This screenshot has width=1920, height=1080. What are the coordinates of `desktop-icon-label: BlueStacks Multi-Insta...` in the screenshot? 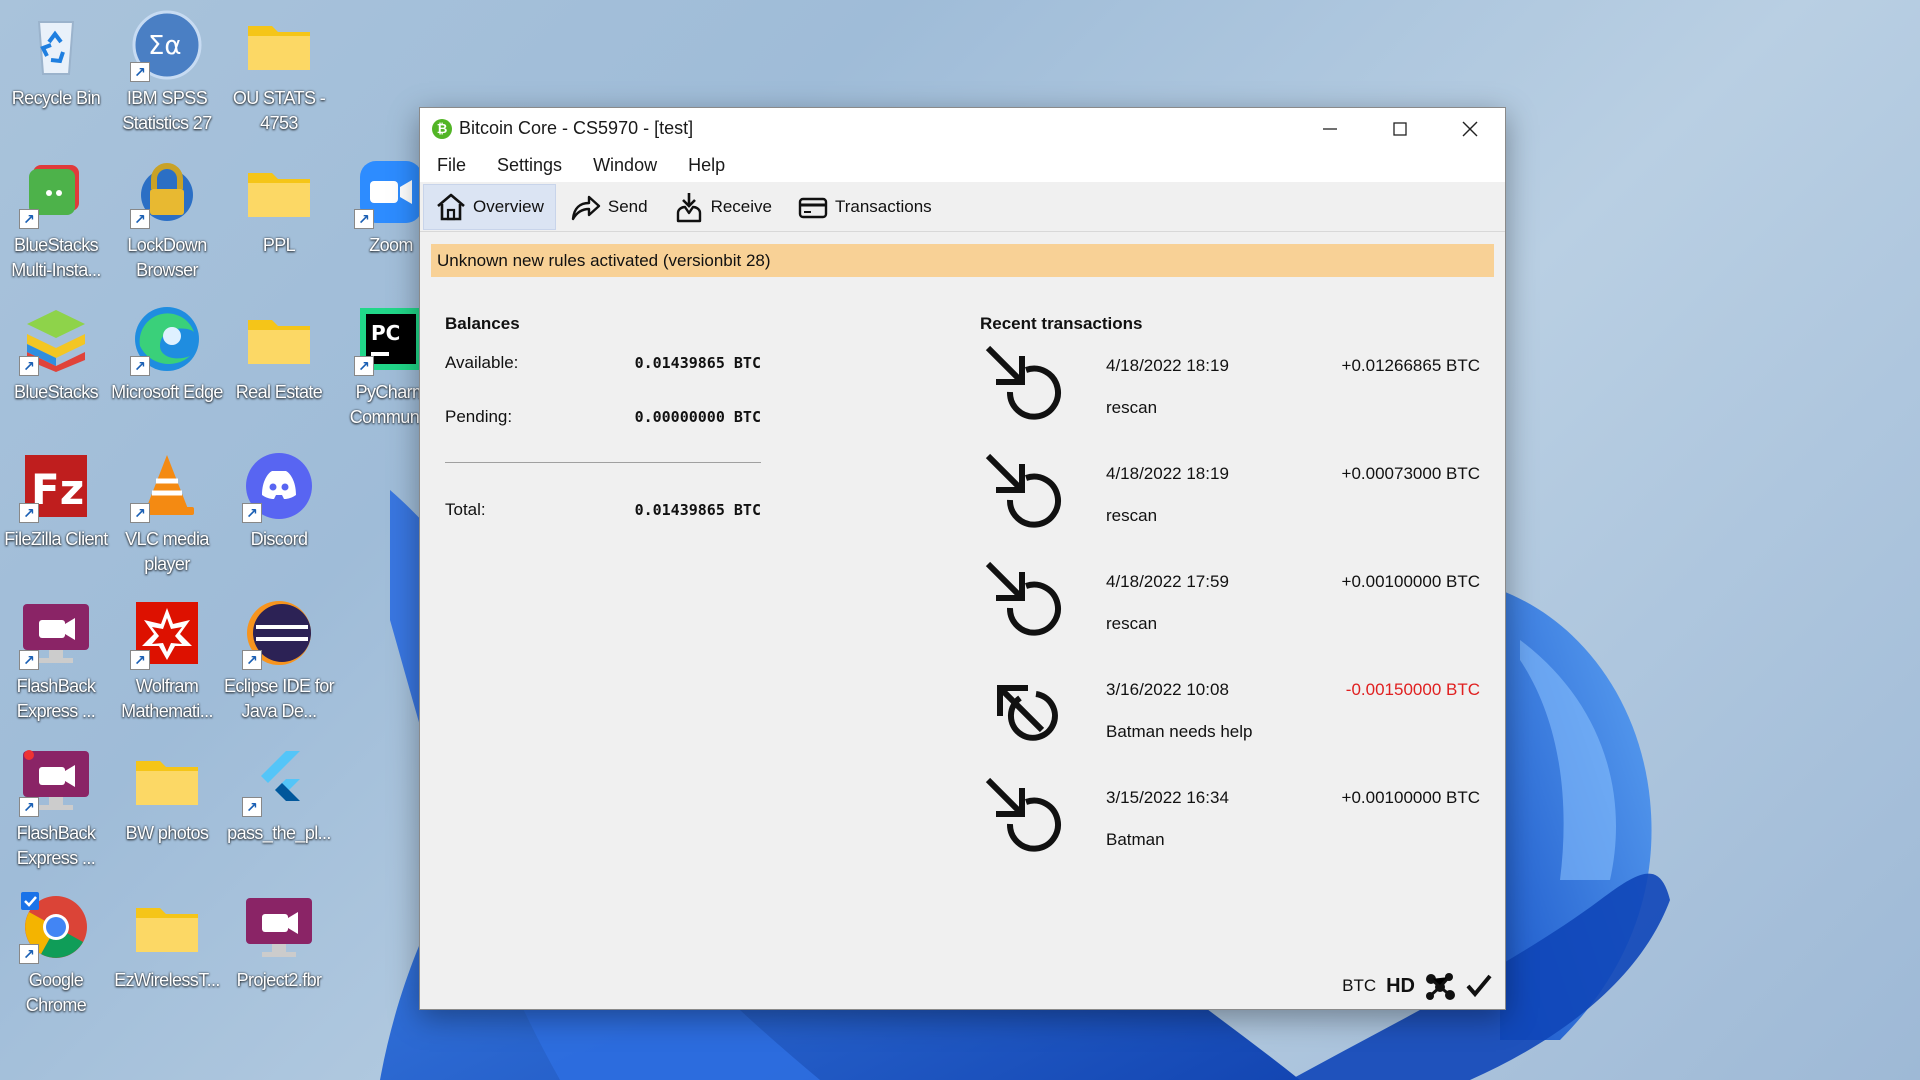 It's located at (56, 257).